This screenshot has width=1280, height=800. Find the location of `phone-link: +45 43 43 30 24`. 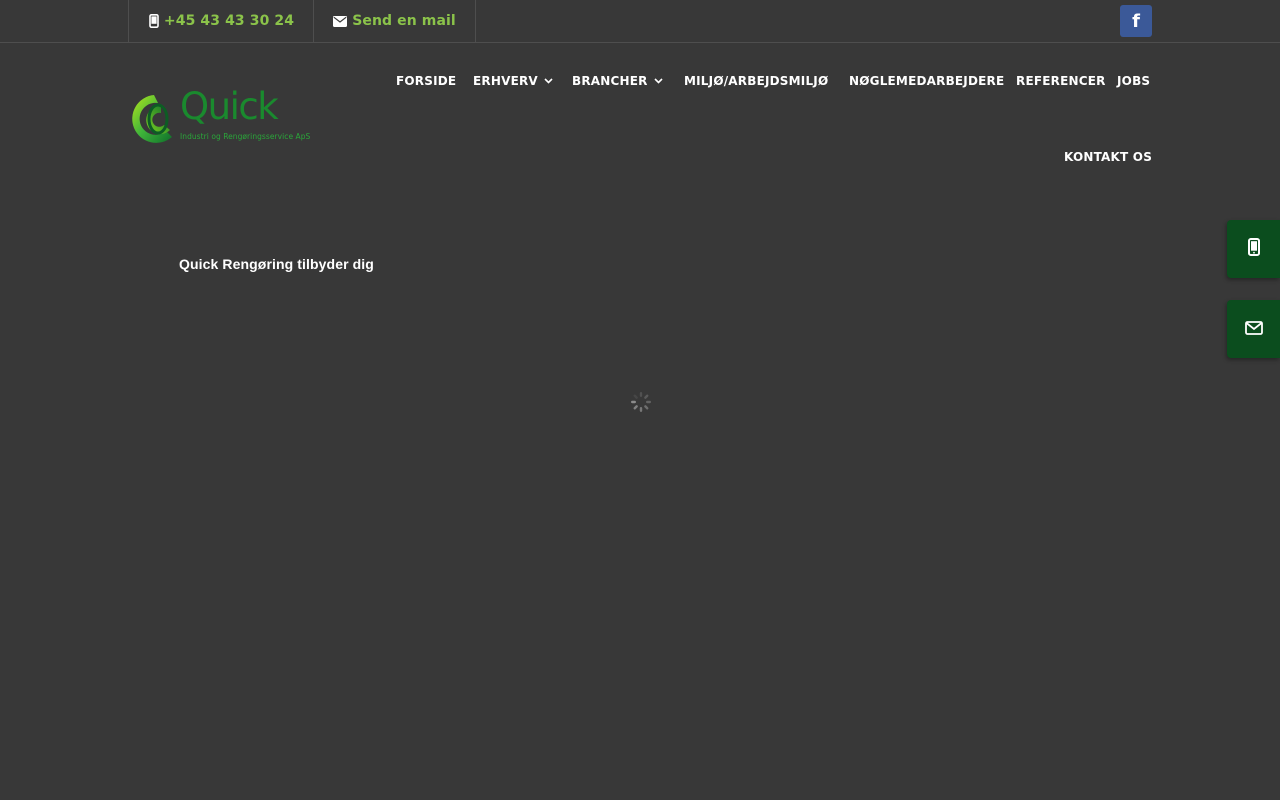

phone-link: +45 43 43 30 24 is located at coordinates (221, 21).